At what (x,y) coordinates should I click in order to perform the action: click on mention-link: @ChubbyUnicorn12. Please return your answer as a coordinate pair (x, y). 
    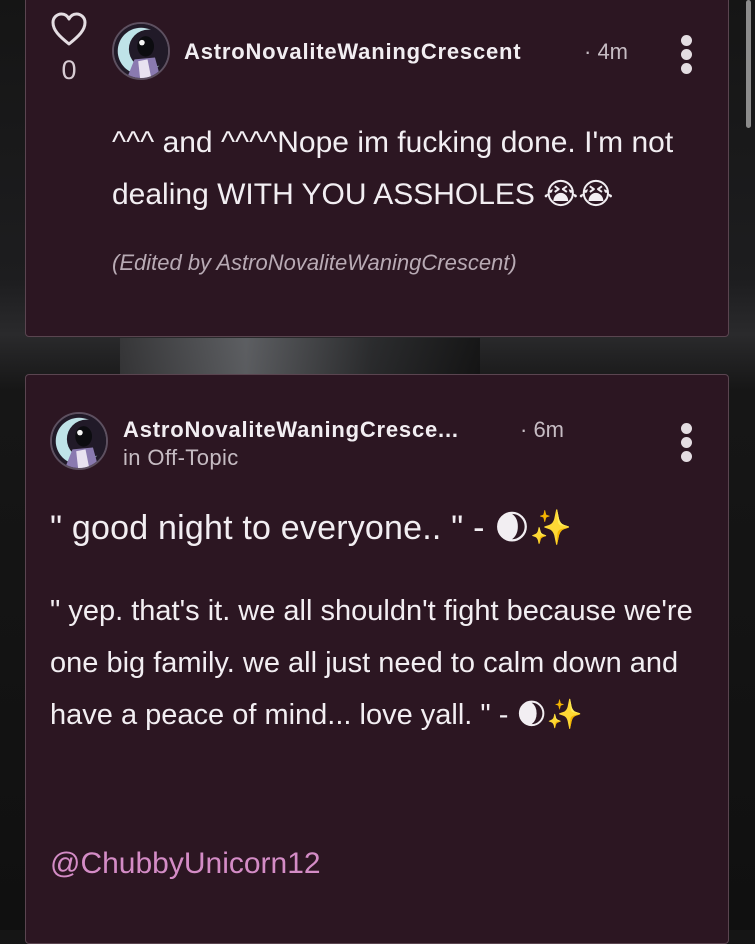
    Looking at the image, I should click on (185, 864).